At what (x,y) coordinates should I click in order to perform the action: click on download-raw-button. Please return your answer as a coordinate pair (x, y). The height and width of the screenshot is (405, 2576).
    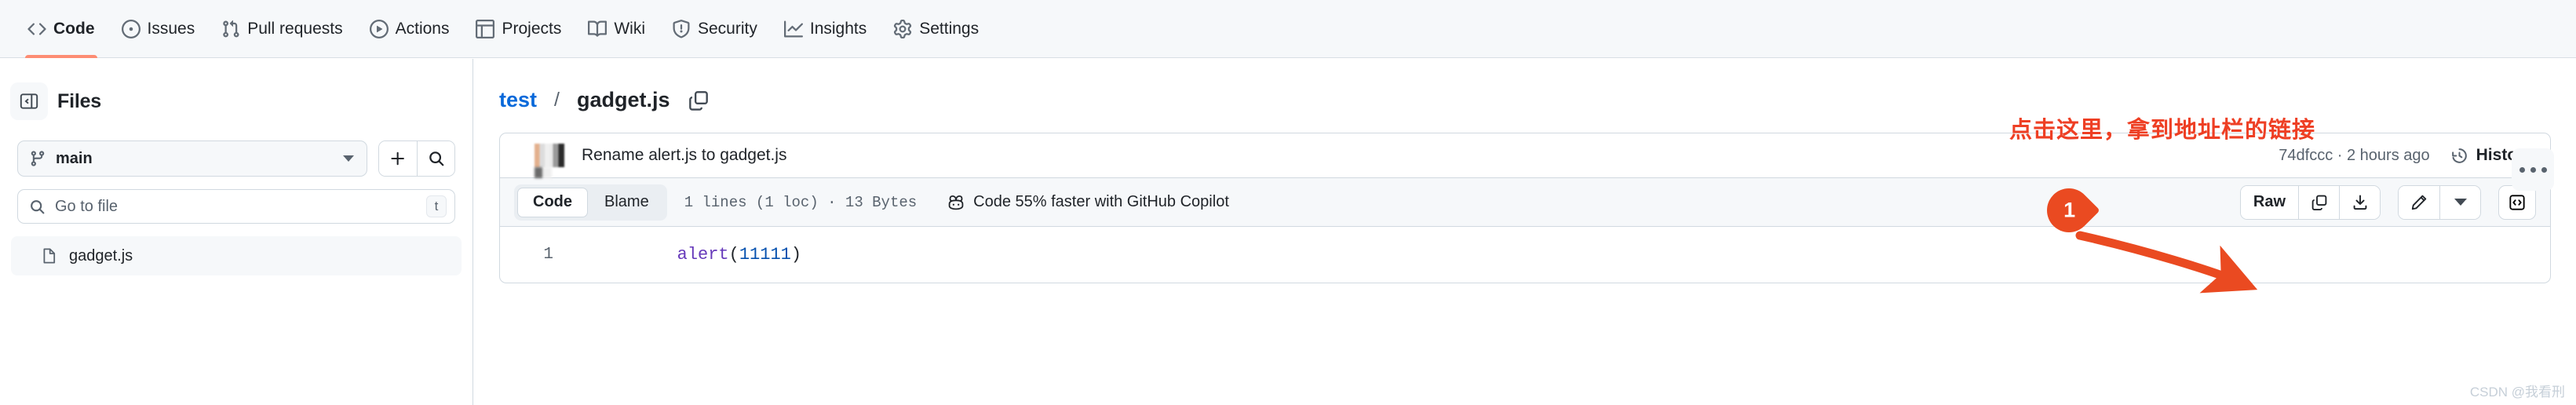
    Looking at the image, I should click on (2359, 202).